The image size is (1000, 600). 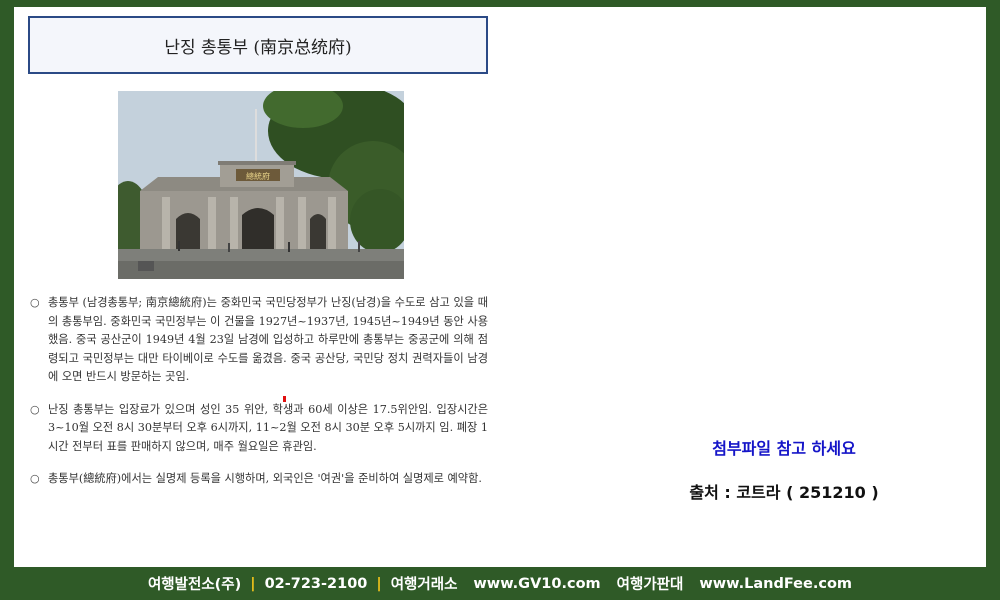 I want to click on page-title: 난징 총통부 (南京总统府), so click(x=258, y=45).